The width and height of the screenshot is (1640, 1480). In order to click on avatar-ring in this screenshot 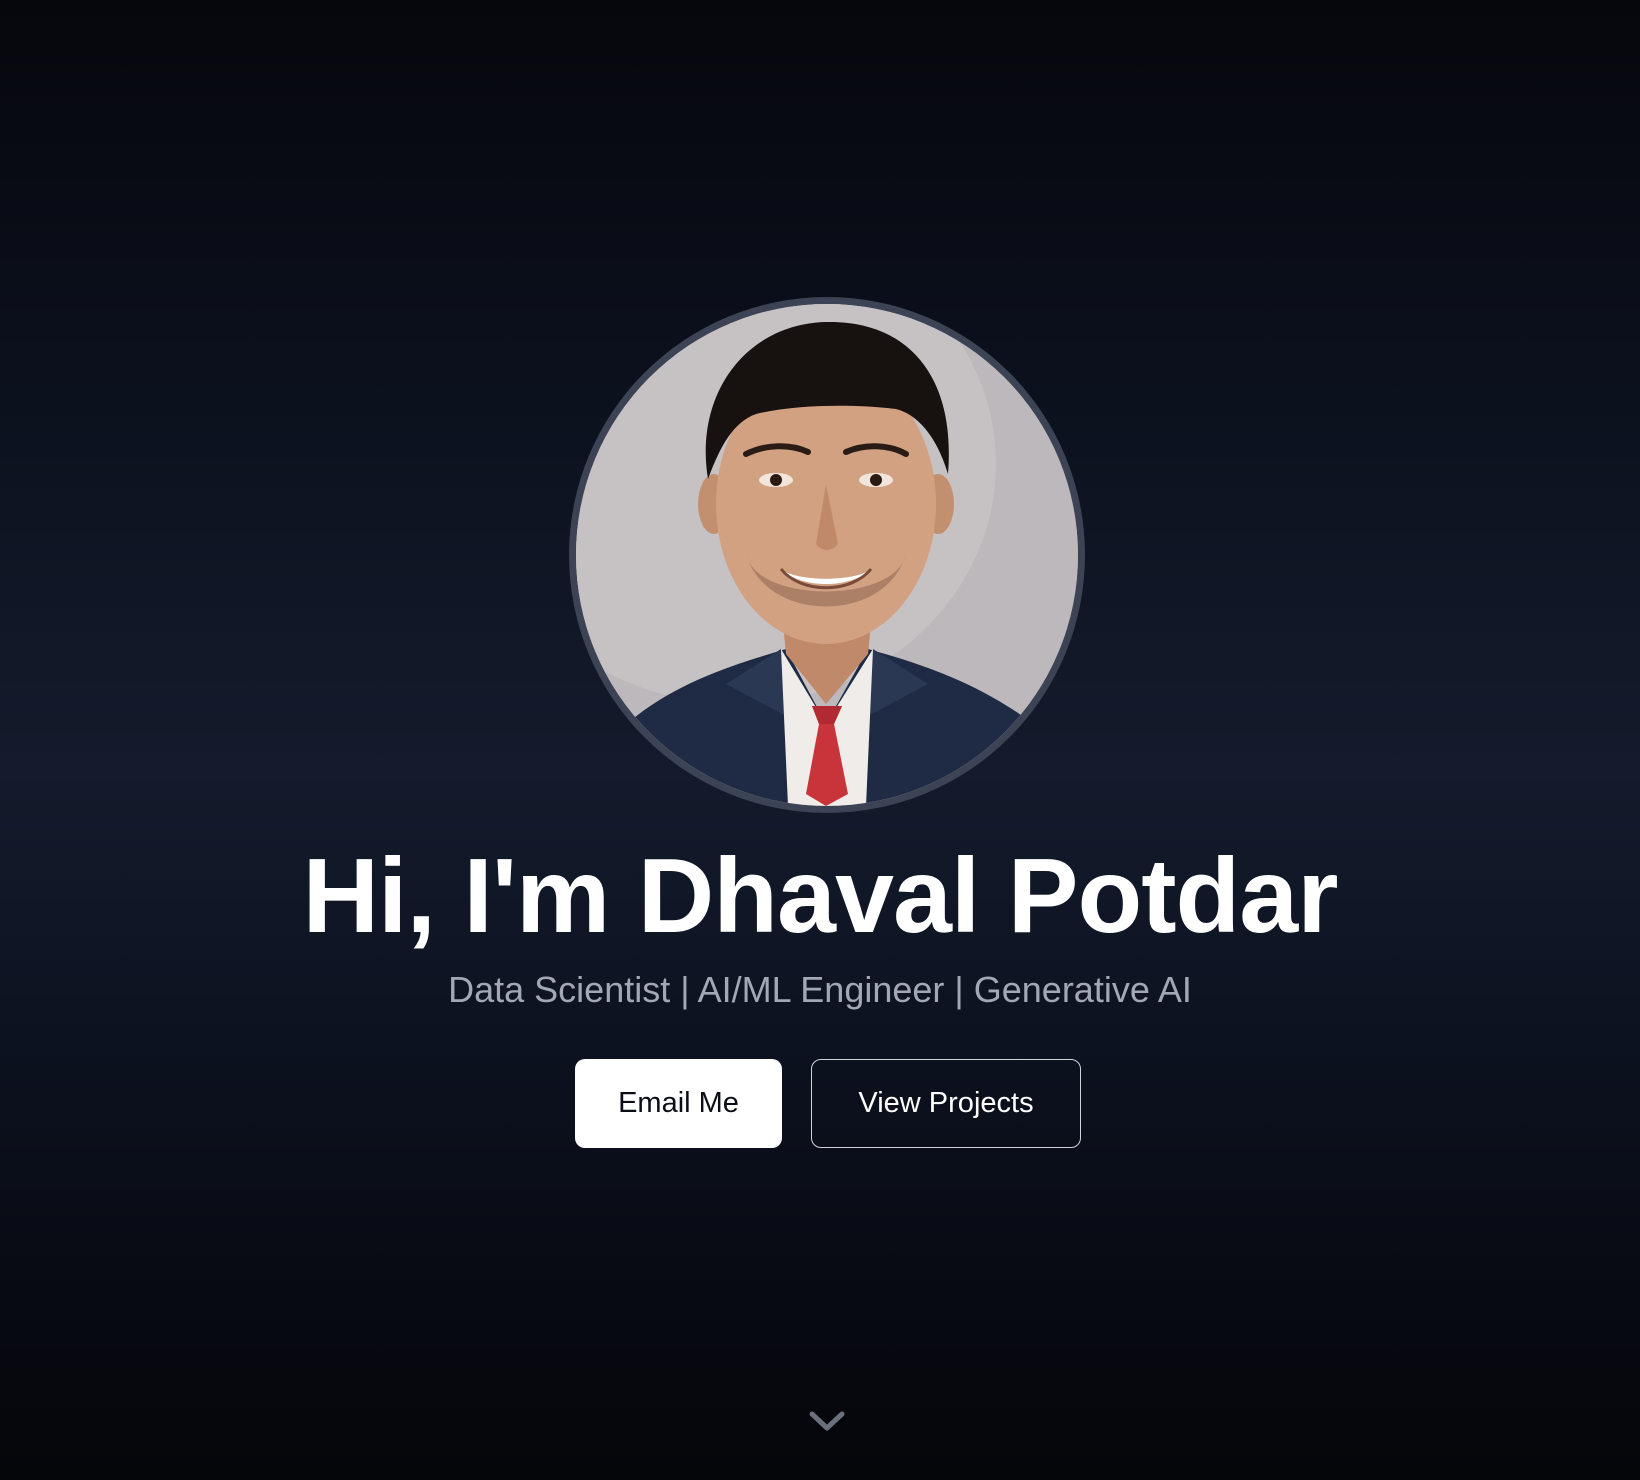, I will do `click(827, 555)`.